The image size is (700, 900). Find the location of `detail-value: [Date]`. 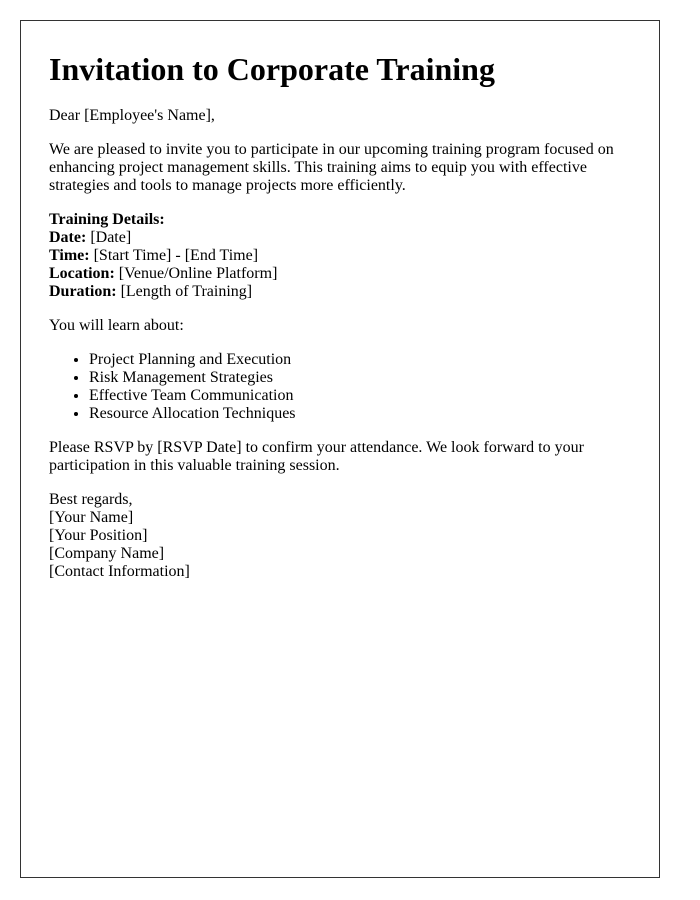

detail-value: [Date] is located at coordinates (109, 237).